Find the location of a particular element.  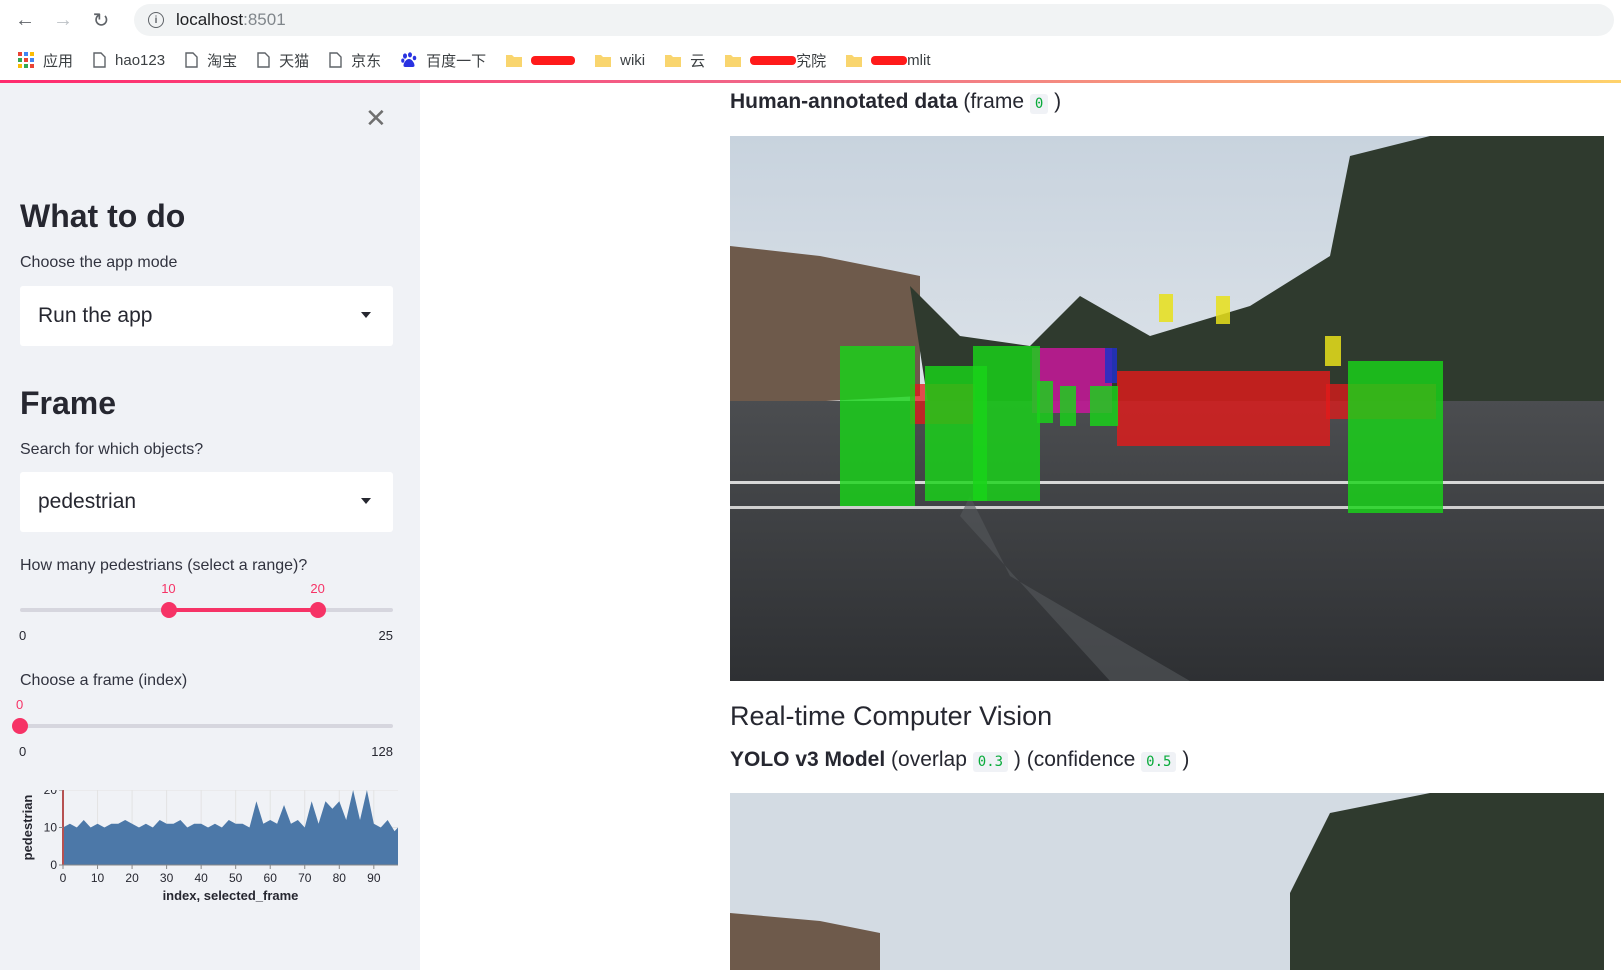

baidu-paw-icon is located at coordinates (409, 60).